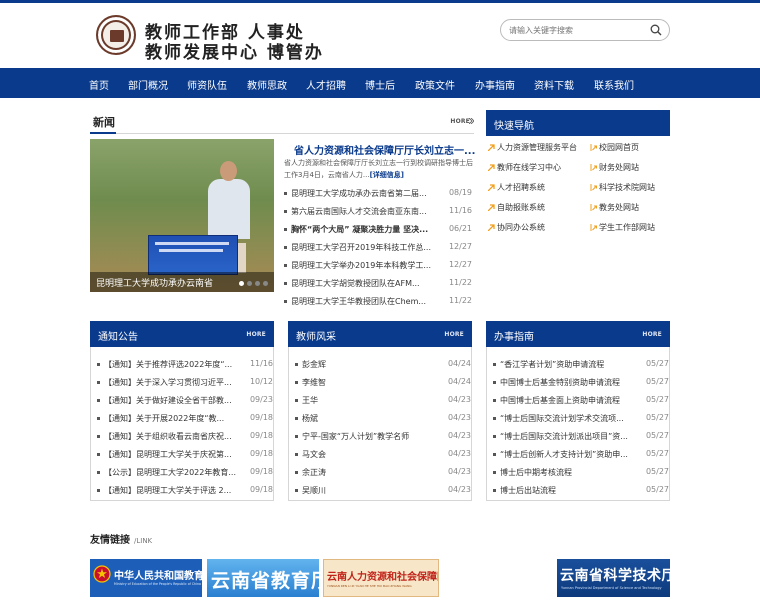 The height and width of the screenshot is (600, 760). Describe the element at coordinates (614, 84) in the screenshot. I see `nav-contact: 联系我们` at that location.